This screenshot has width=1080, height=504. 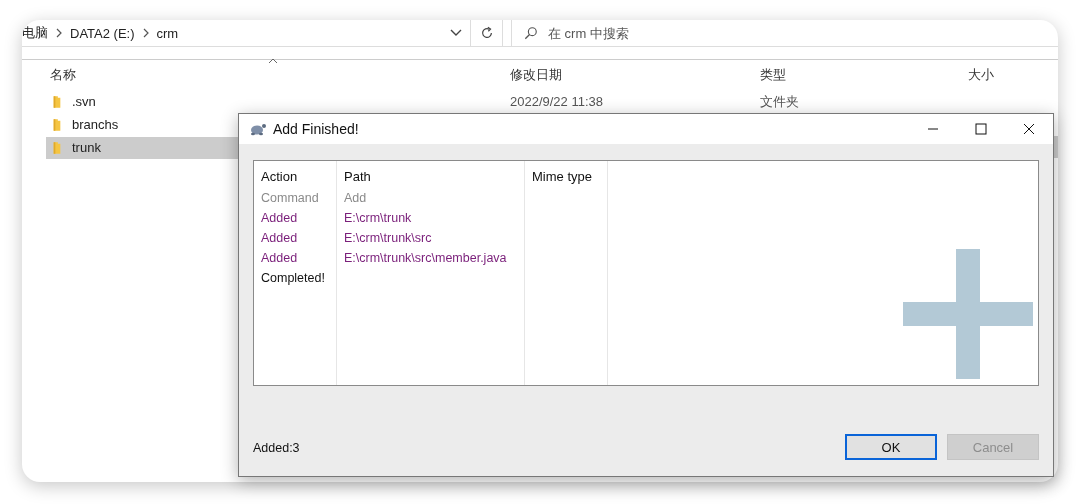 What do you see at coordinates (773, 75) in the screenshot?
I see `column-header: 类型` at bounding box center [773, 75].